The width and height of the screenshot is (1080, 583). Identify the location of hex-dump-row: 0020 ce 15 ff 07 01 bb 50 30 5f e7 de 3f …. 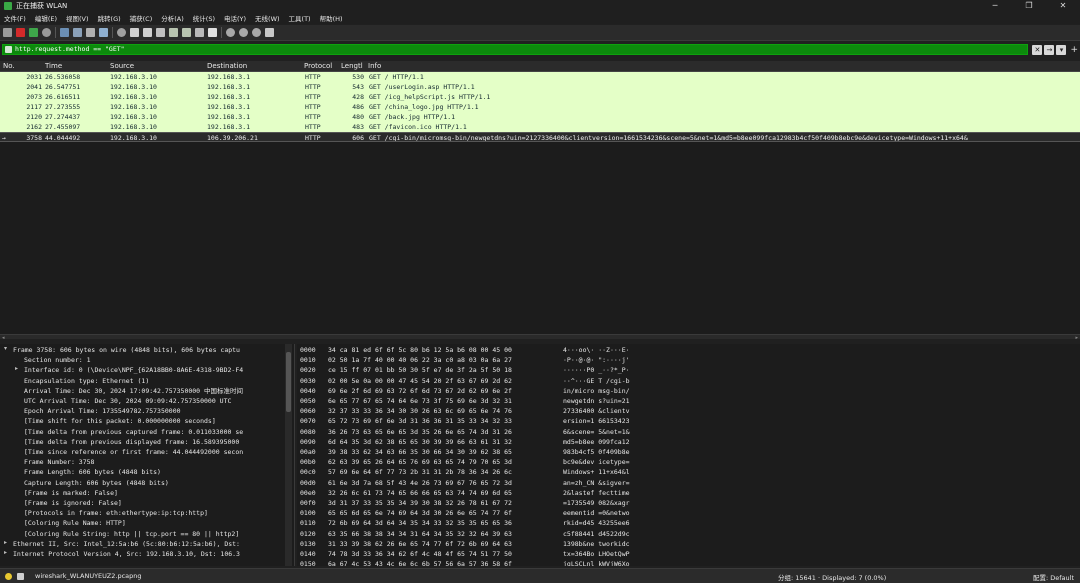
(677, 370).